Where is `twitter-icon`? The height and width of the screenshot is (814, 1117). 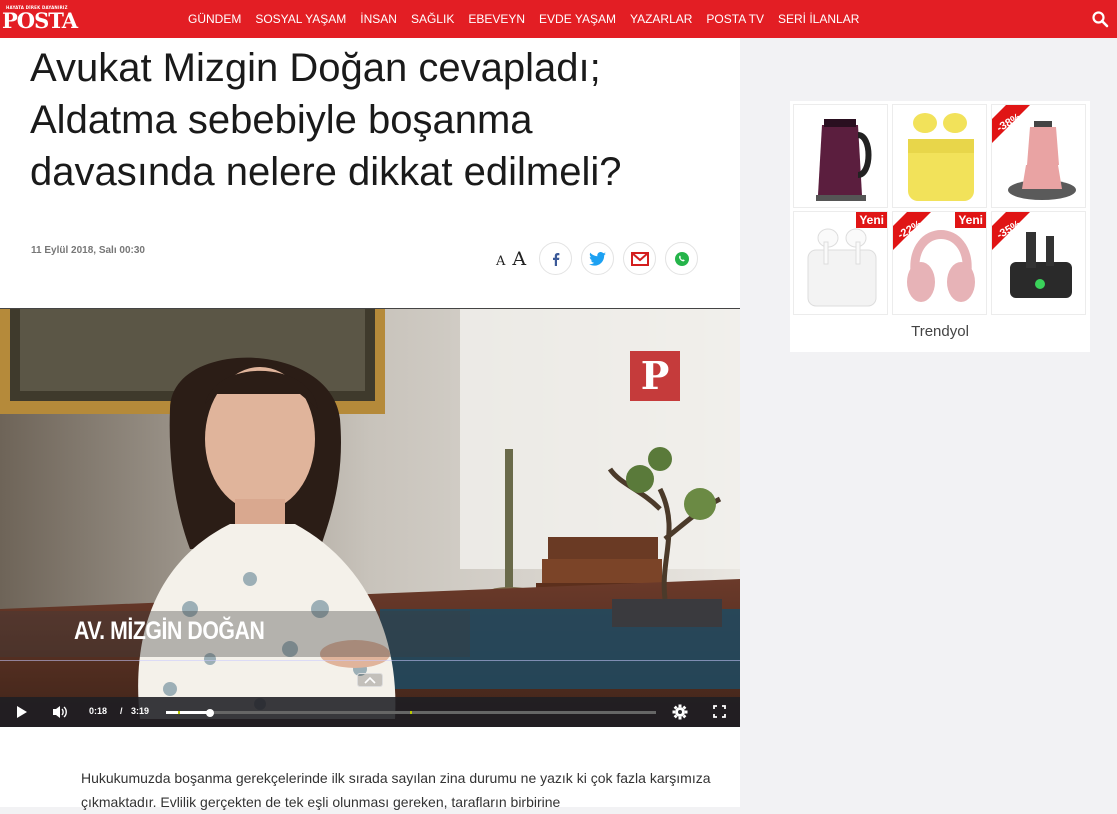
twitter-icon is located at coordinates (598, 258).